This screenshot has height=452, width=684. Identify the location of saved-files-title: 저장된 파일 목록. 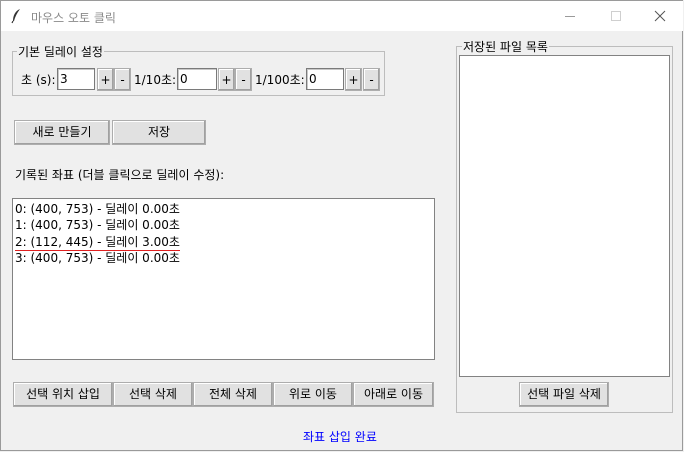
(505, 46).